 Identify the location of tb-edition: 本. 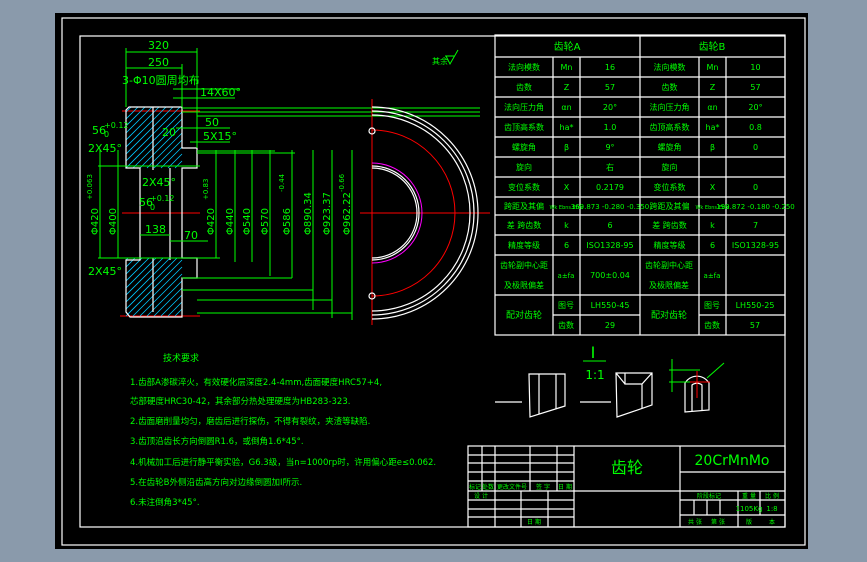
(772, 522).